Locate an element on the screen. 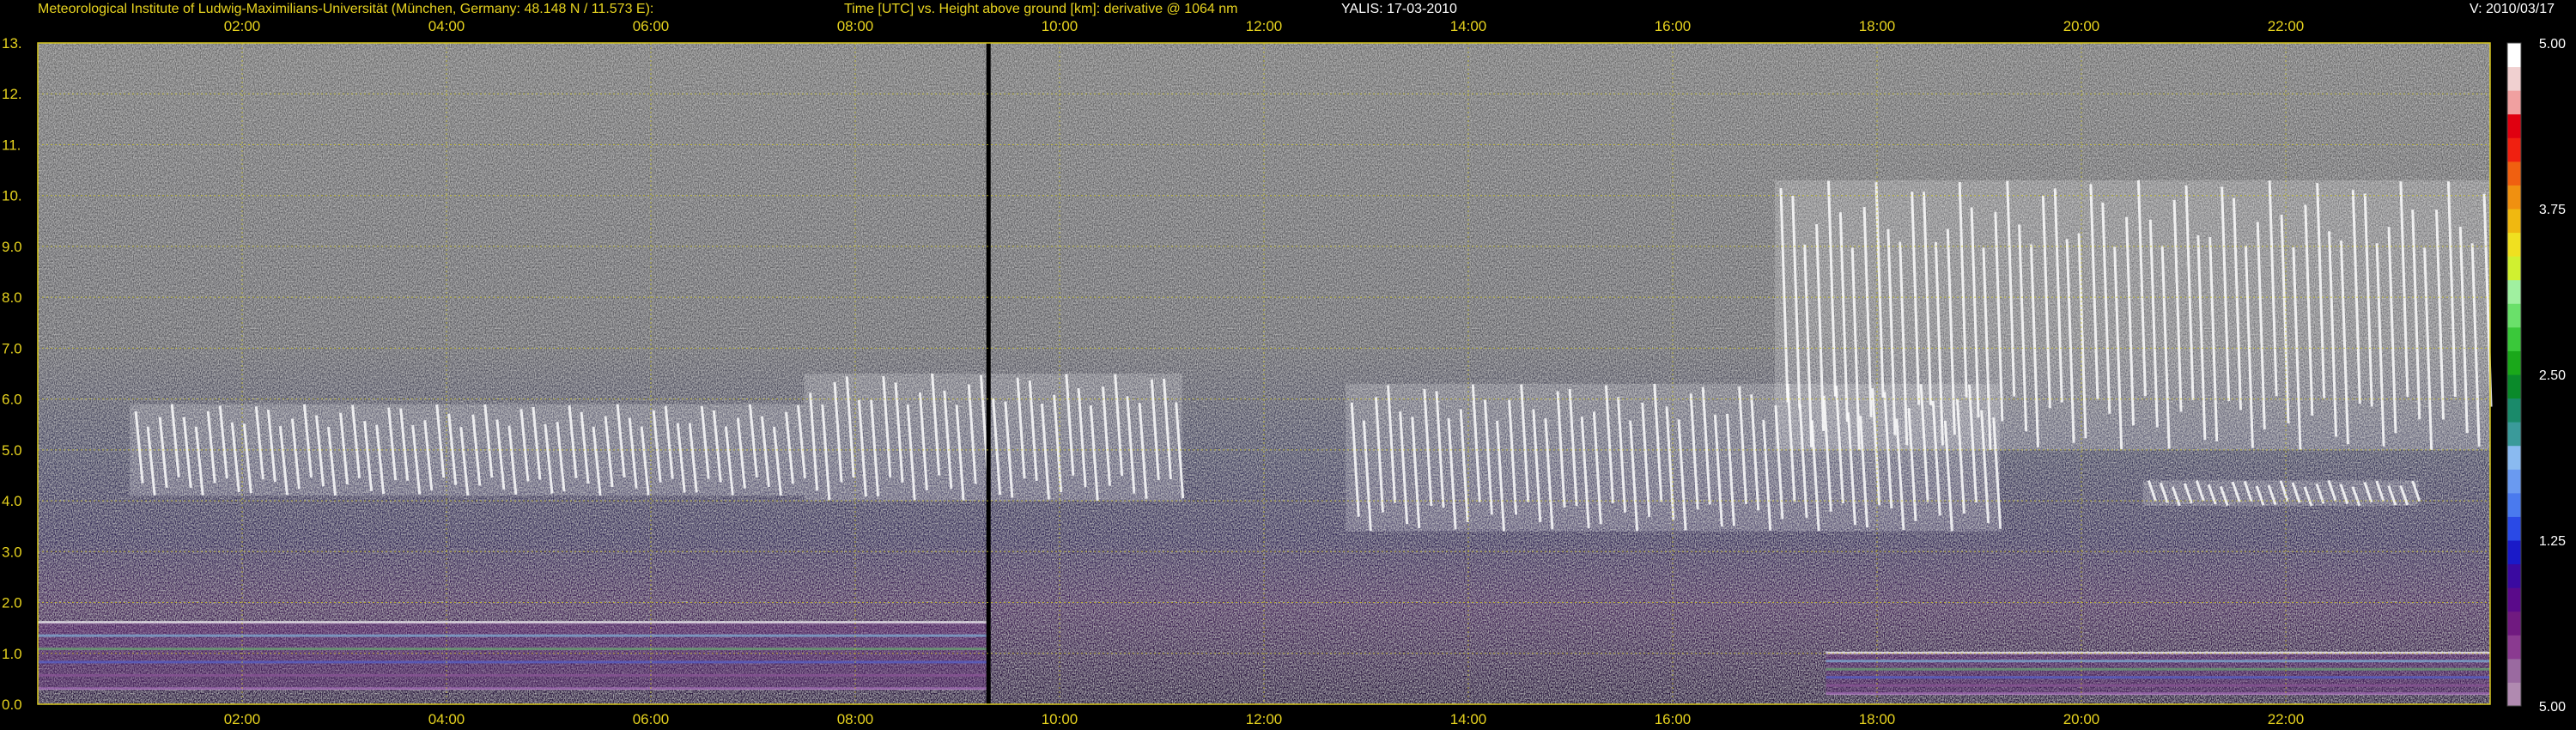 The height and width of the screenshot is (730, 2576). cloud-mid-level-cloud-layer is located at coordinates (995, 437).